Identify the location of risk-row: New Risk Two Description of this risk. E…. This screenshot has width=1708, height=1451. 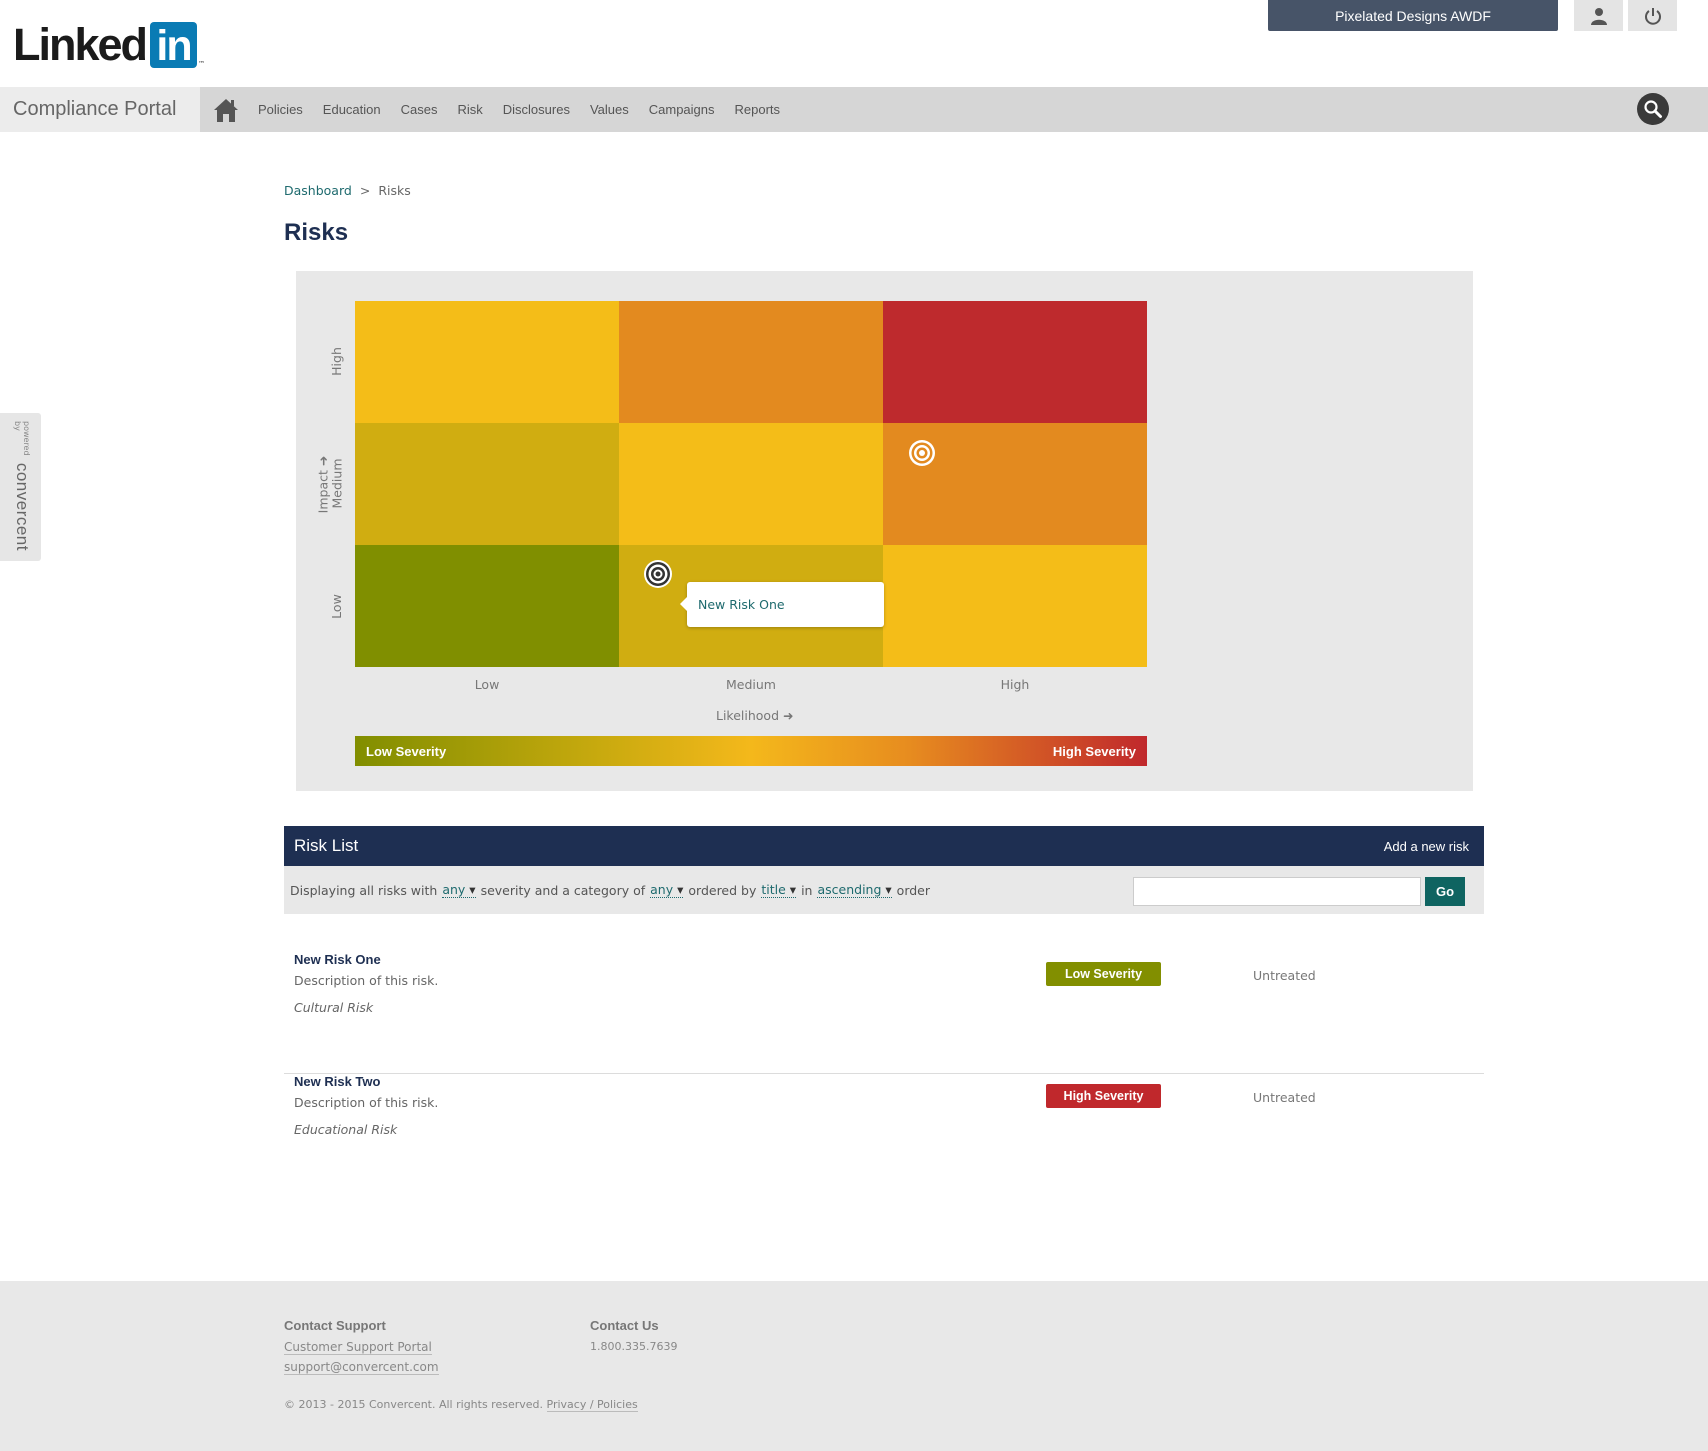
(884, 1135).